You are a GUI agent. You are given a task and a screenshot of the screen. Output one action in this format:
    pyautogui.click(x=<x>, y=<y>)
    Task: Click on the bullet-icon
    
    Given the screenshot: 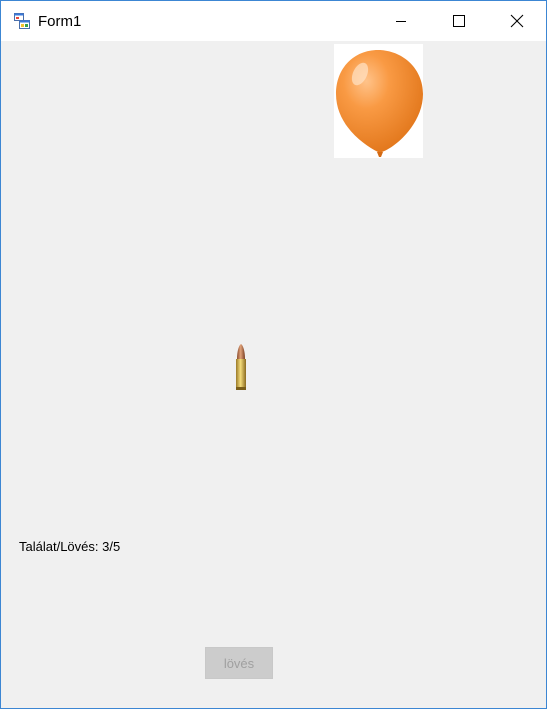 What is the action you would take?
    pyautogui.click(x=241, y=367)
    